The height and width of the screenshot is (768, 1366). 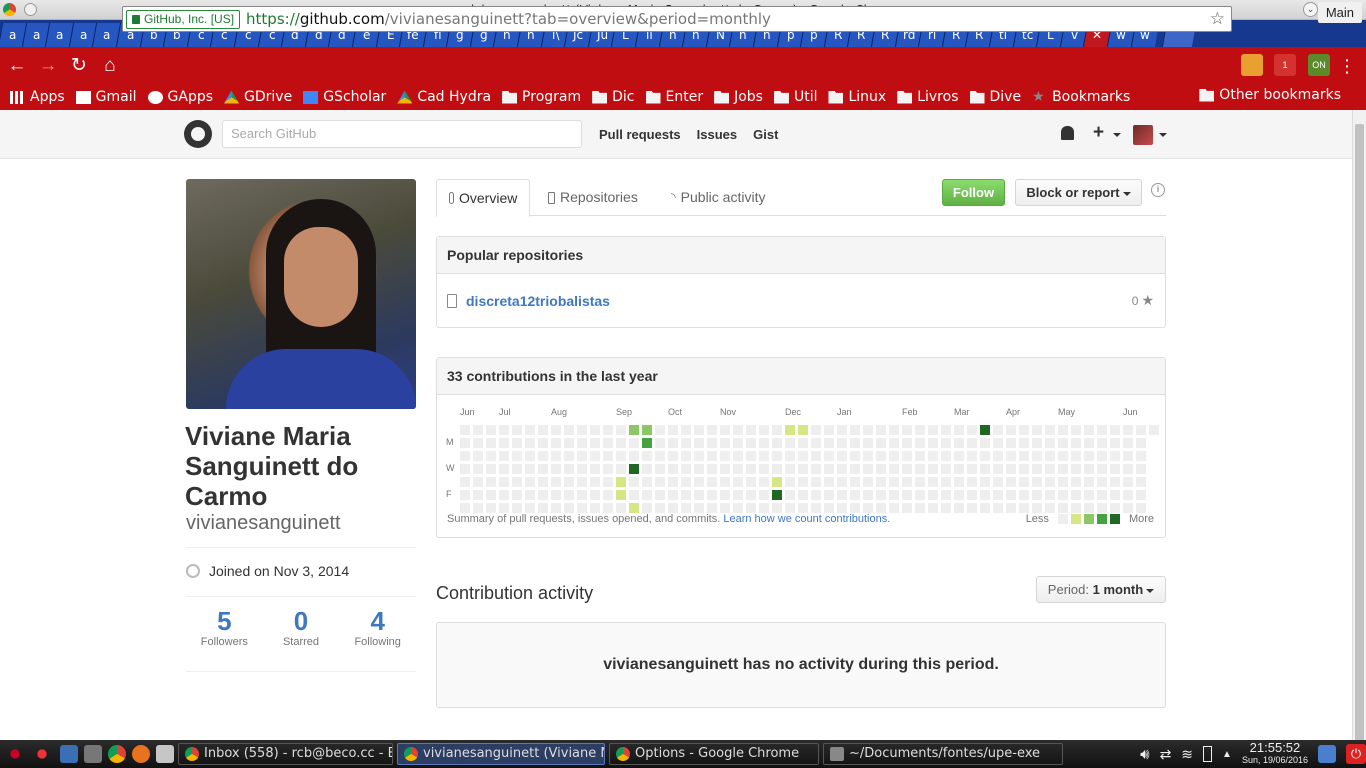 I want to click on taskbar-window-button: Options - Google Chrome, so click(x=714, y=754).